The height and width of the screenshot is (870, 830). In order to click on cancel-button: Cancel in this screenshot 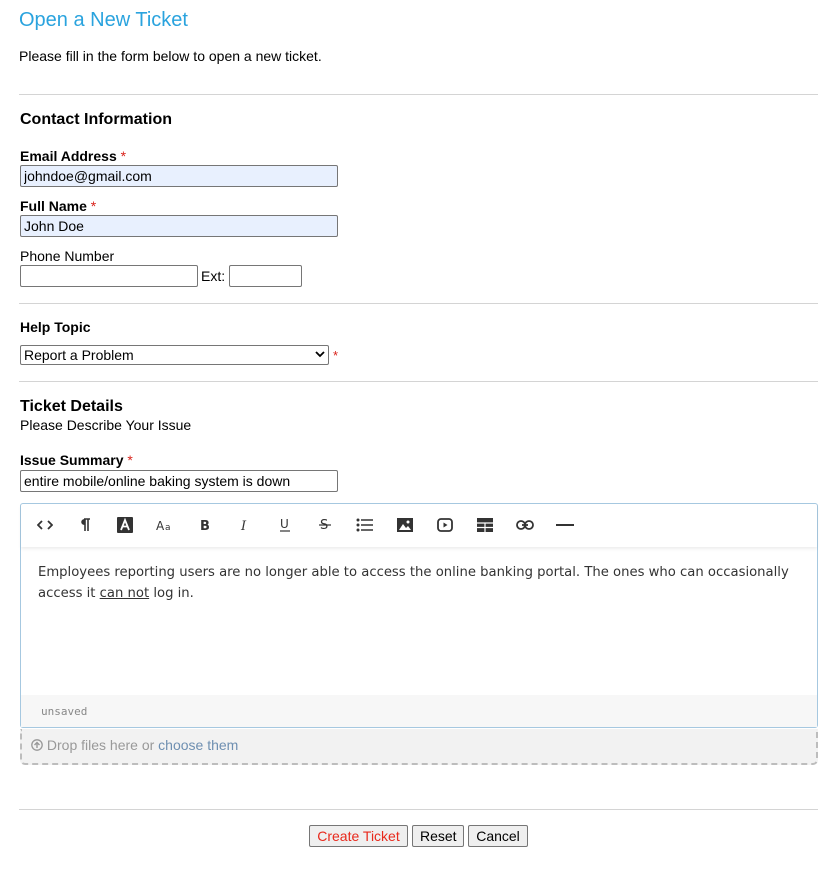, I will do `click(498, 836)`.